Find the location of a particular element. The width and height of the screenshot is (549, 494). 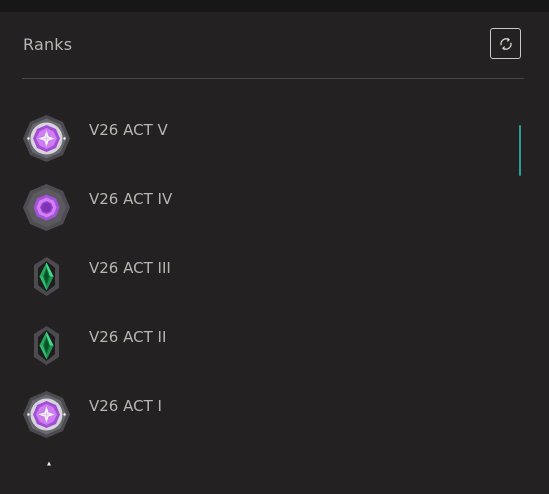

list-item-rank: V26 ACT V is located at coordinates (257, 143).